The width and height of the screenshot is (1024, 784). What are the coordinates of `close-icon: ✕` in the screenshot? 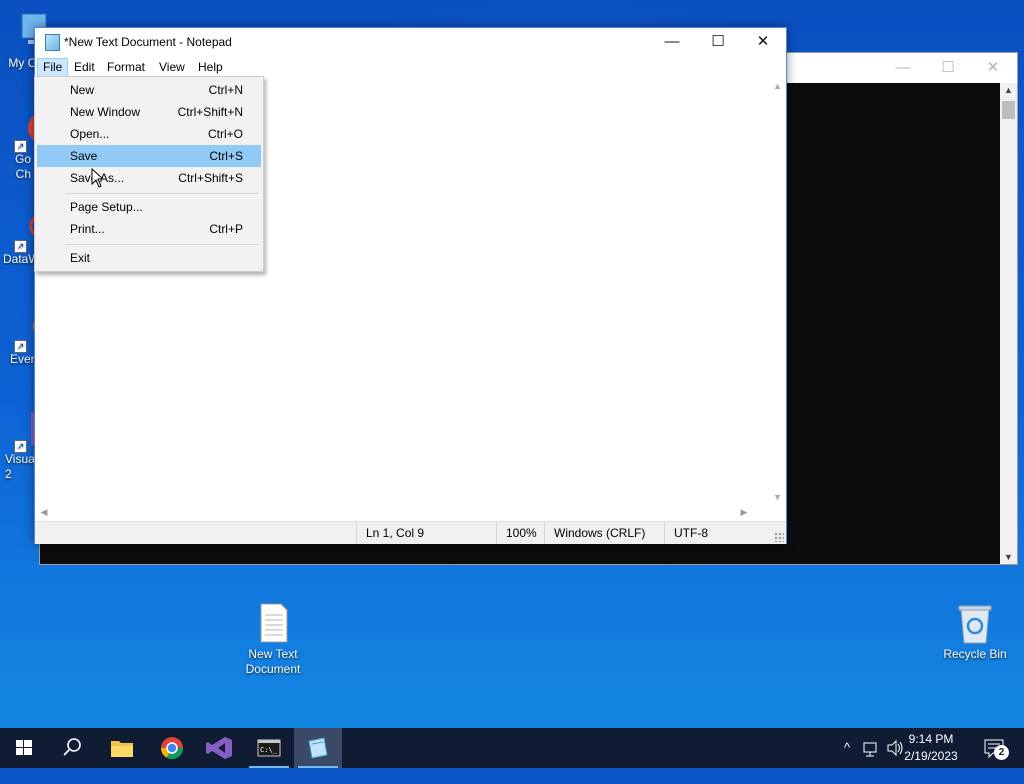 It's located at (993, 68).